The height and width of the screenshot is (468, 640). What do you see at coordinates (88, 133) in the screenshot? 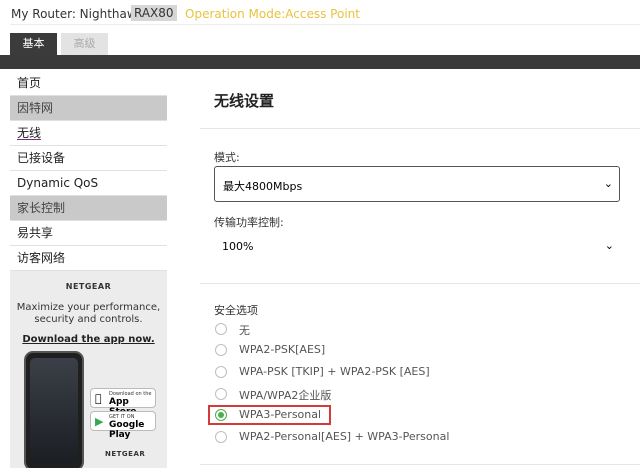
I see `sidebar-item-wireless: 无线` at bounding box center [88, 133].